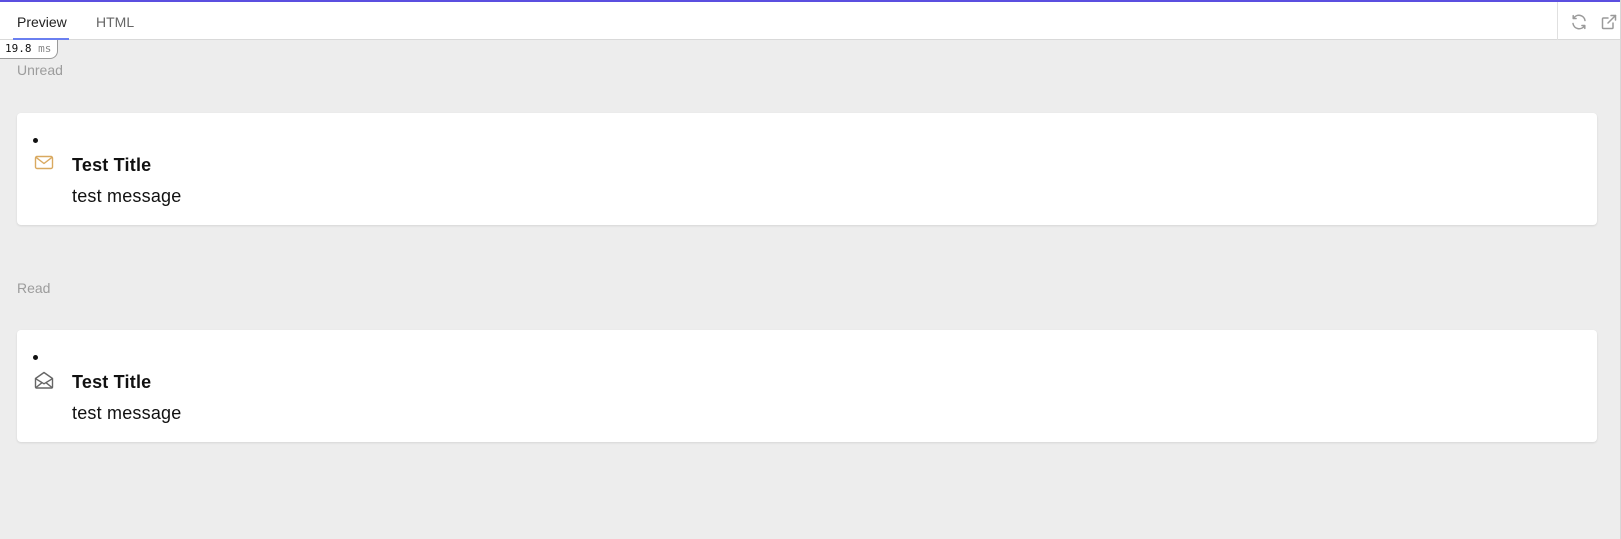  Describe the element at coordinates (1609, 22) in the screenshot. I see `external-link-icon` at that location.